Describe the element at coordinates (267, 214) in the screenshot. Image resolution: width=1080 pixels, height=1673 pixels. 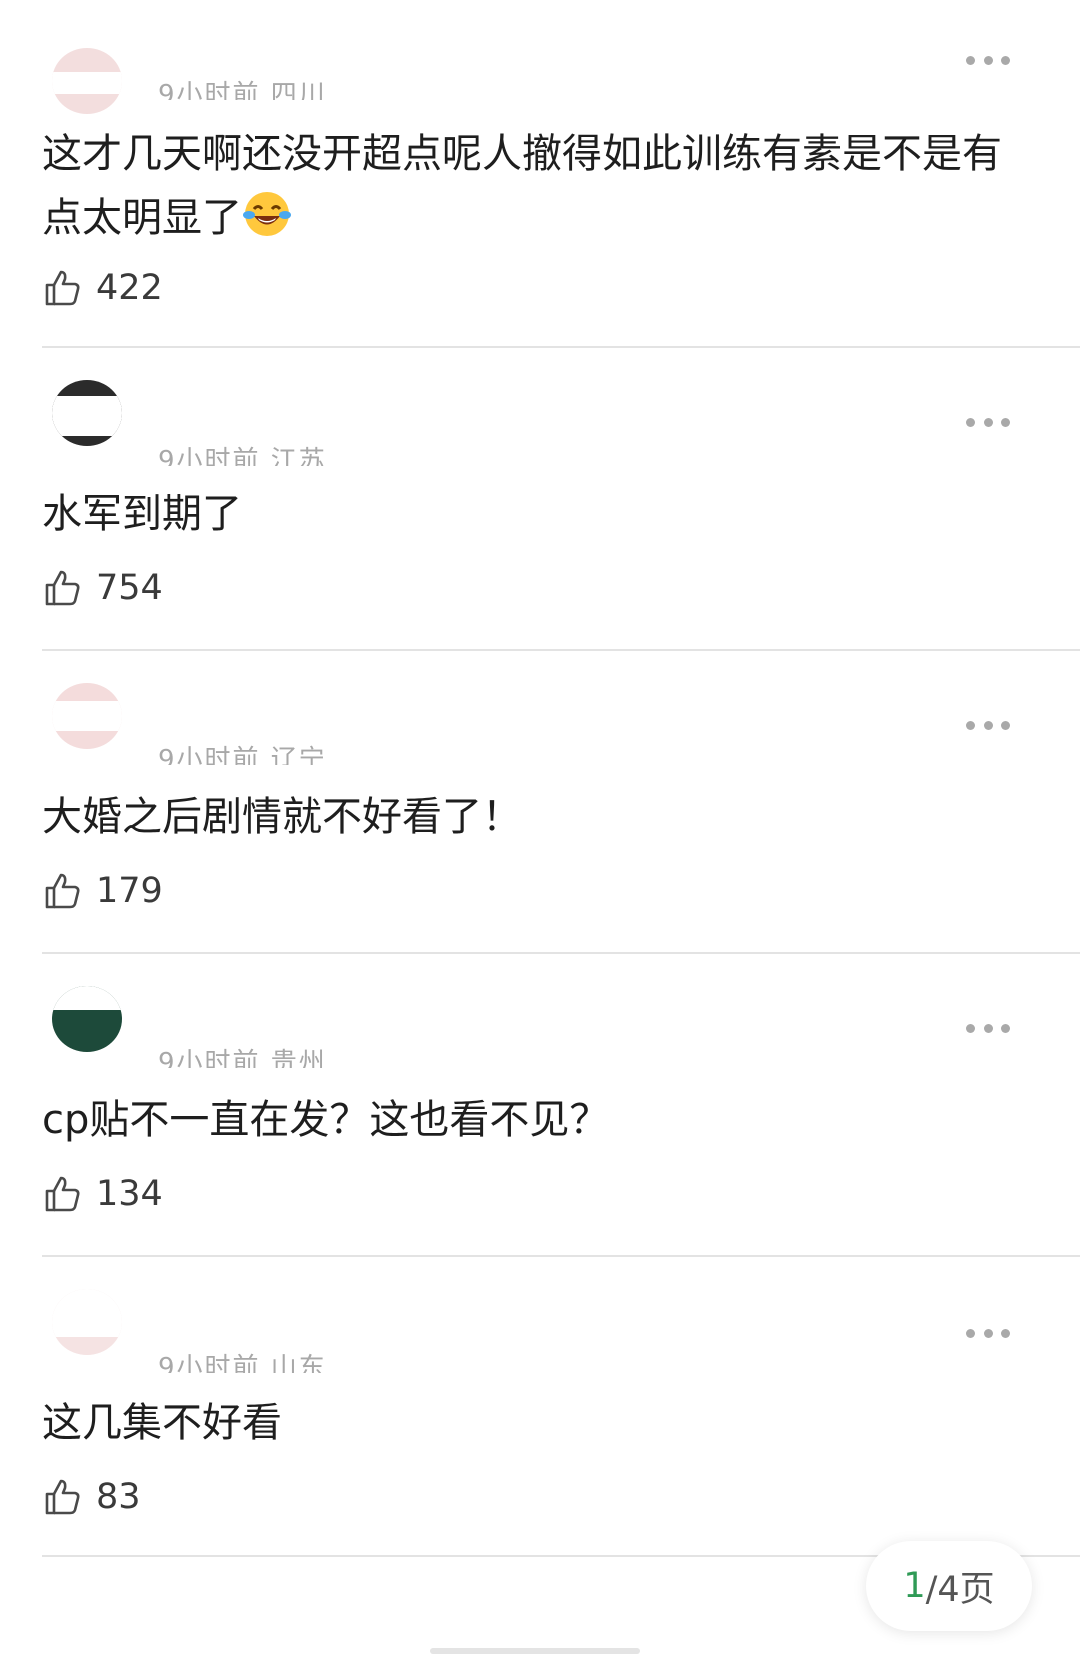
I see `laughing-crying-emoji-icon` at that location.